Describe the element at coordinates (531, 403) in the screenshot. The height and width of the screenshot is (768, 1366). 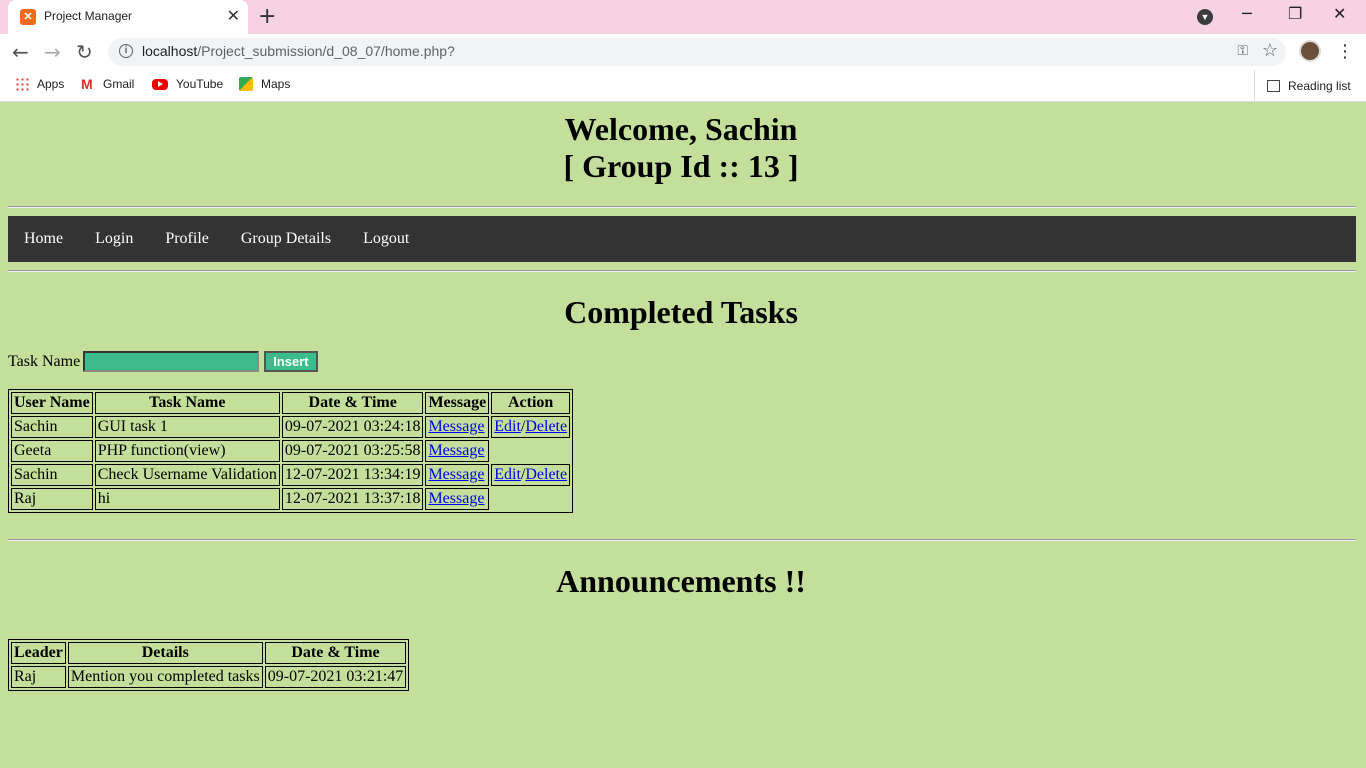
I see `col-action: Action` at that location.